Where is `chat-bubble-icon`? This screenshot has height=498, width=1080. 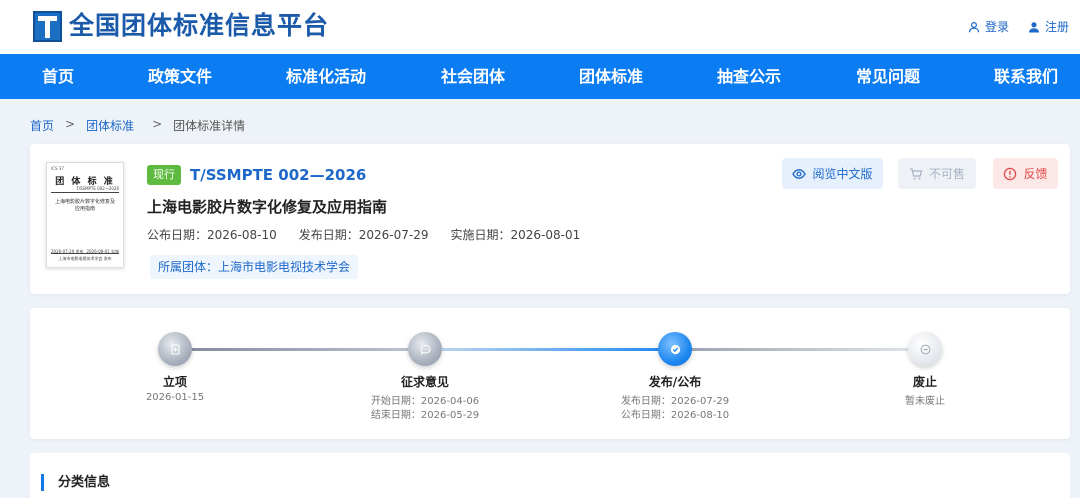
chat-bubble-icon is located at coordinates (425, 349).